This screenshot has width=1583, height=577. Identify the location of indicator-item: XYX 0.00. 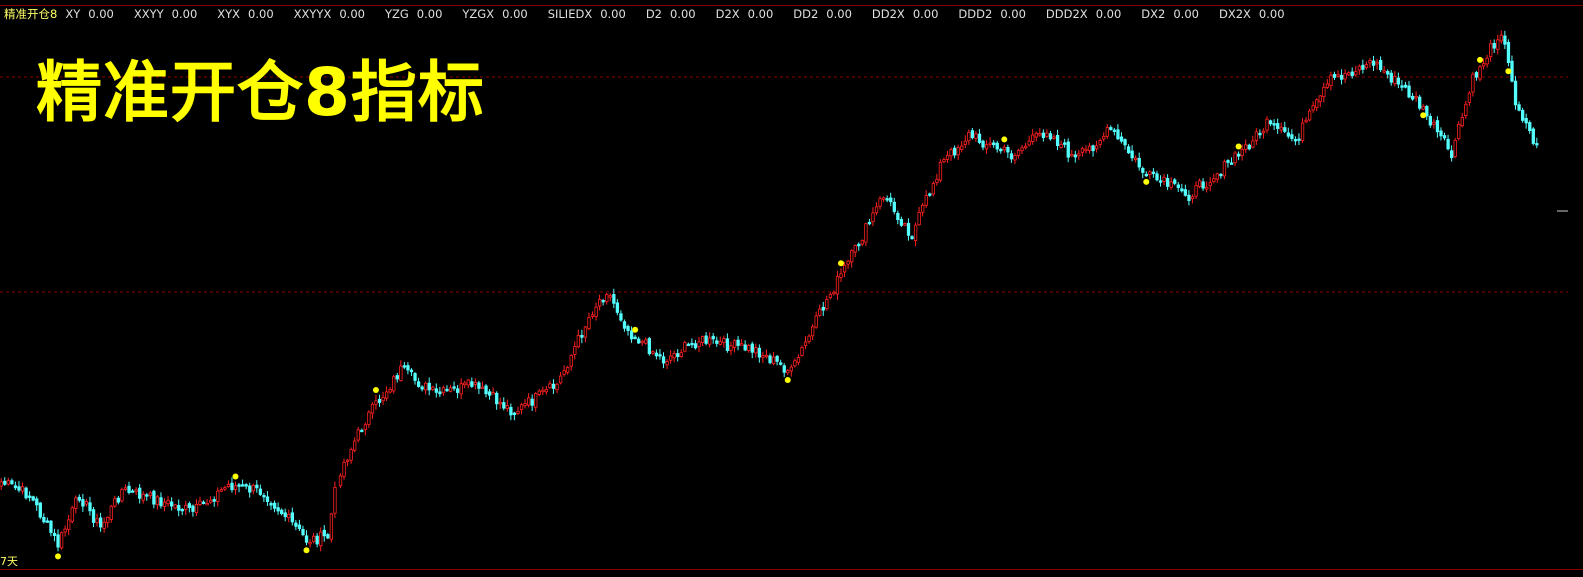
(255, 14).